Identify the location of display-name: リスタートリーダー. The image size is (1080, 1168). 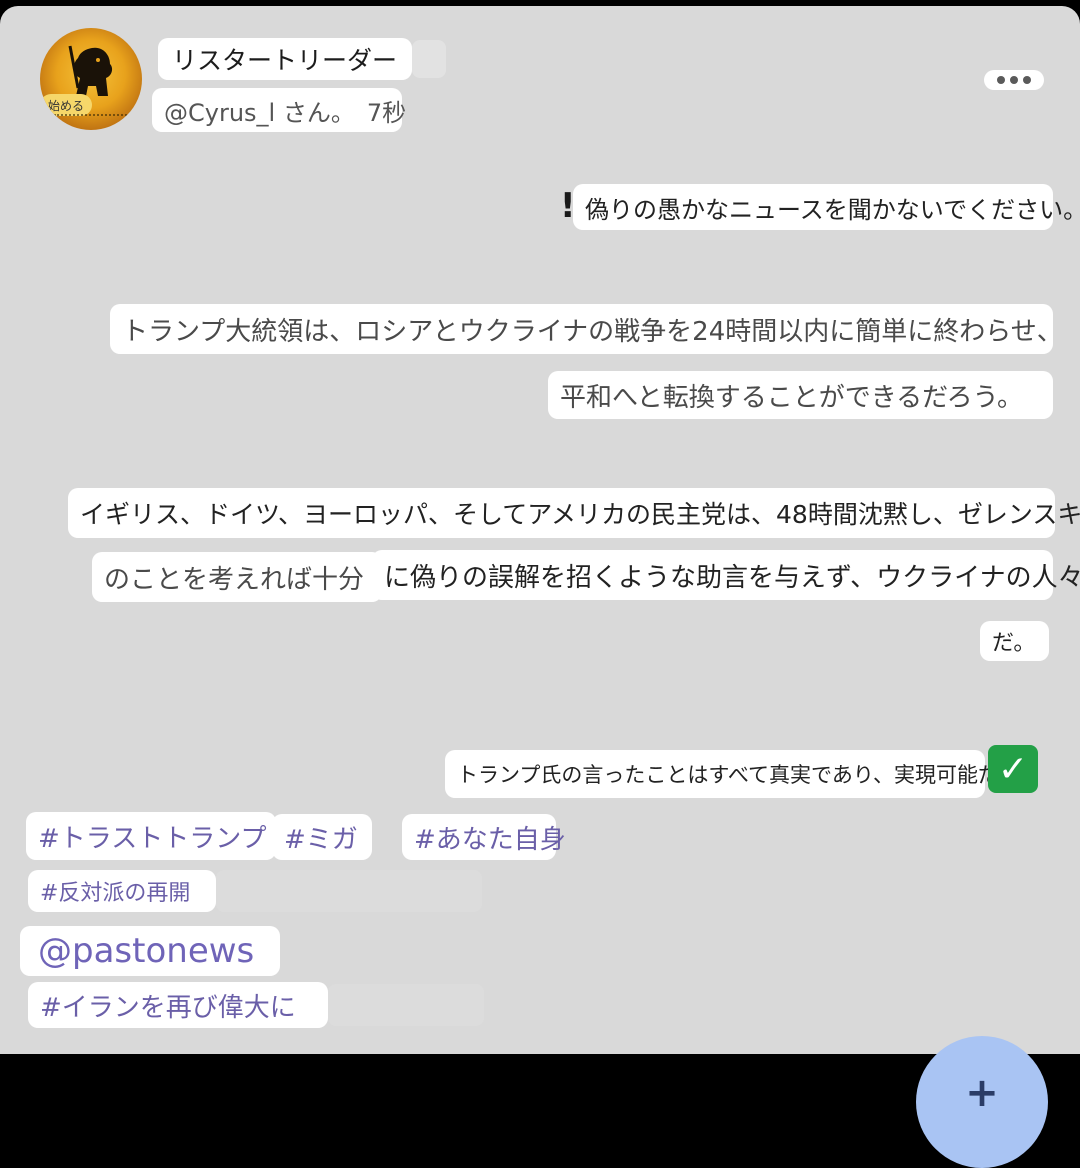
(285, 59).